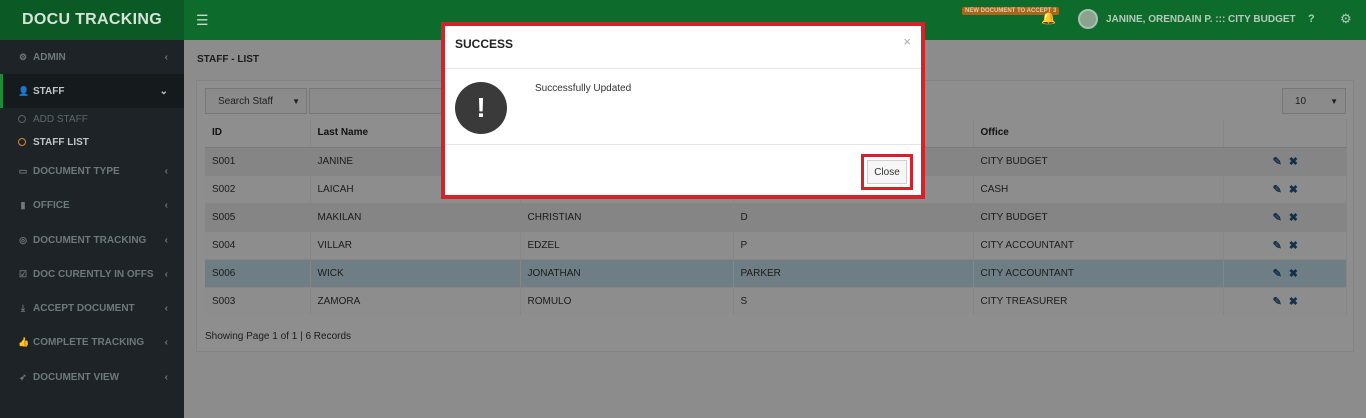  I want to click on cell-id: S006, so click(258, 272).